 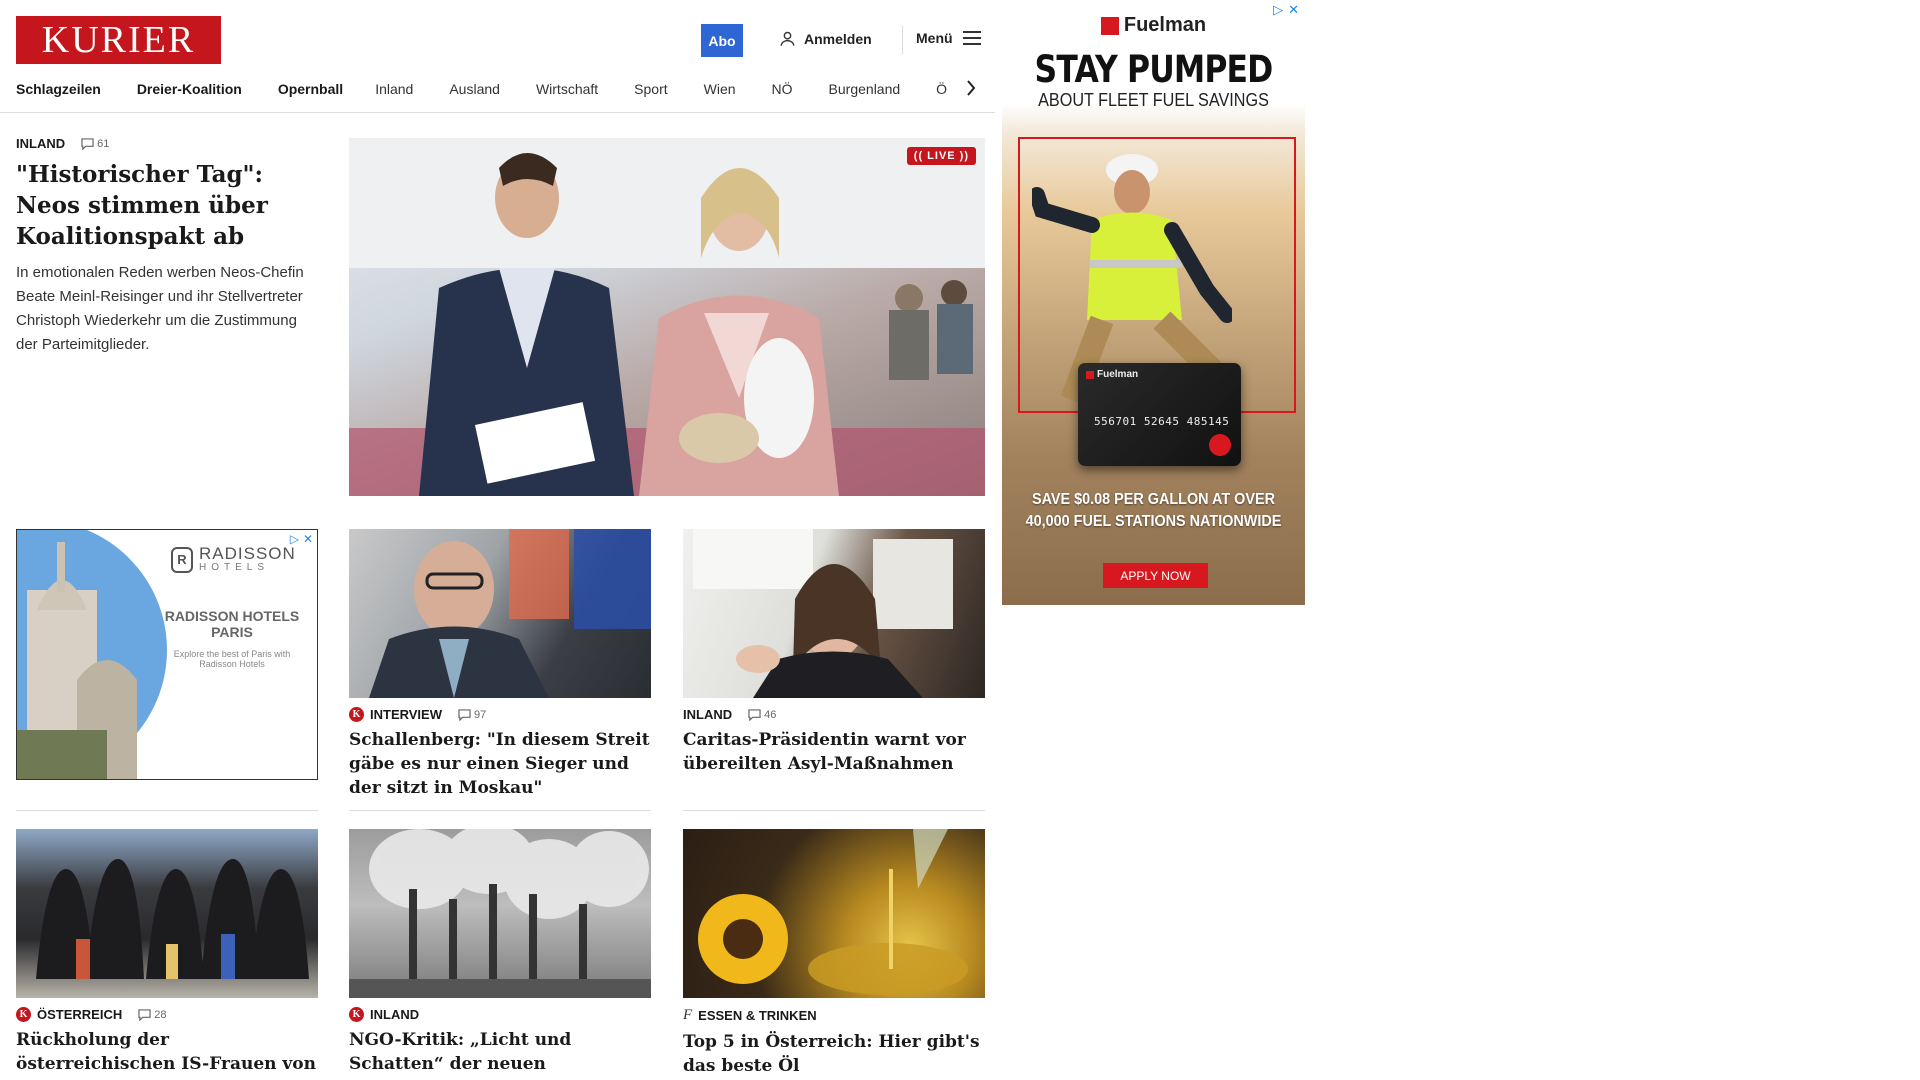 I want to click on comment-count-value: 61, so click(x=103, y=143).